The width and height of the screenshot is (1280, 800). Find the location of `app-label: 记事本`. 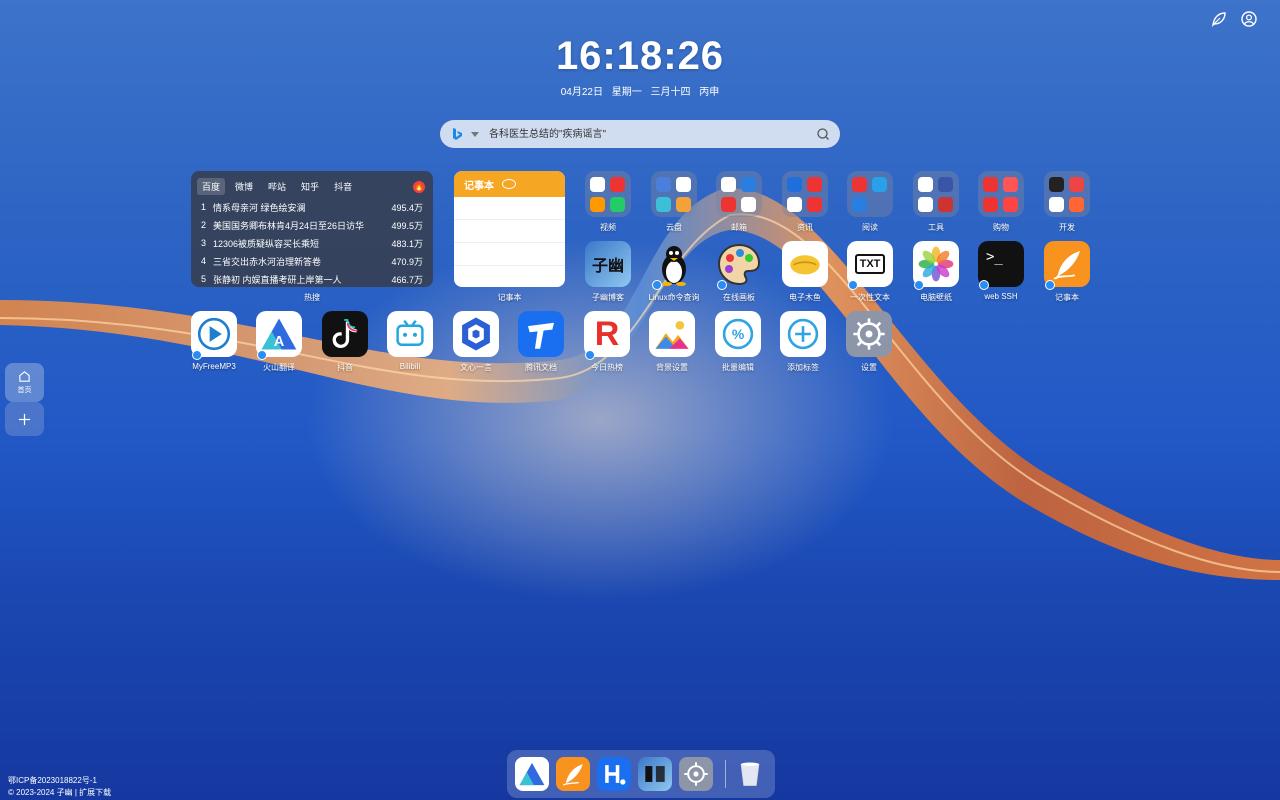

app-label: 记事本 is located at coordinates (1067, 297).